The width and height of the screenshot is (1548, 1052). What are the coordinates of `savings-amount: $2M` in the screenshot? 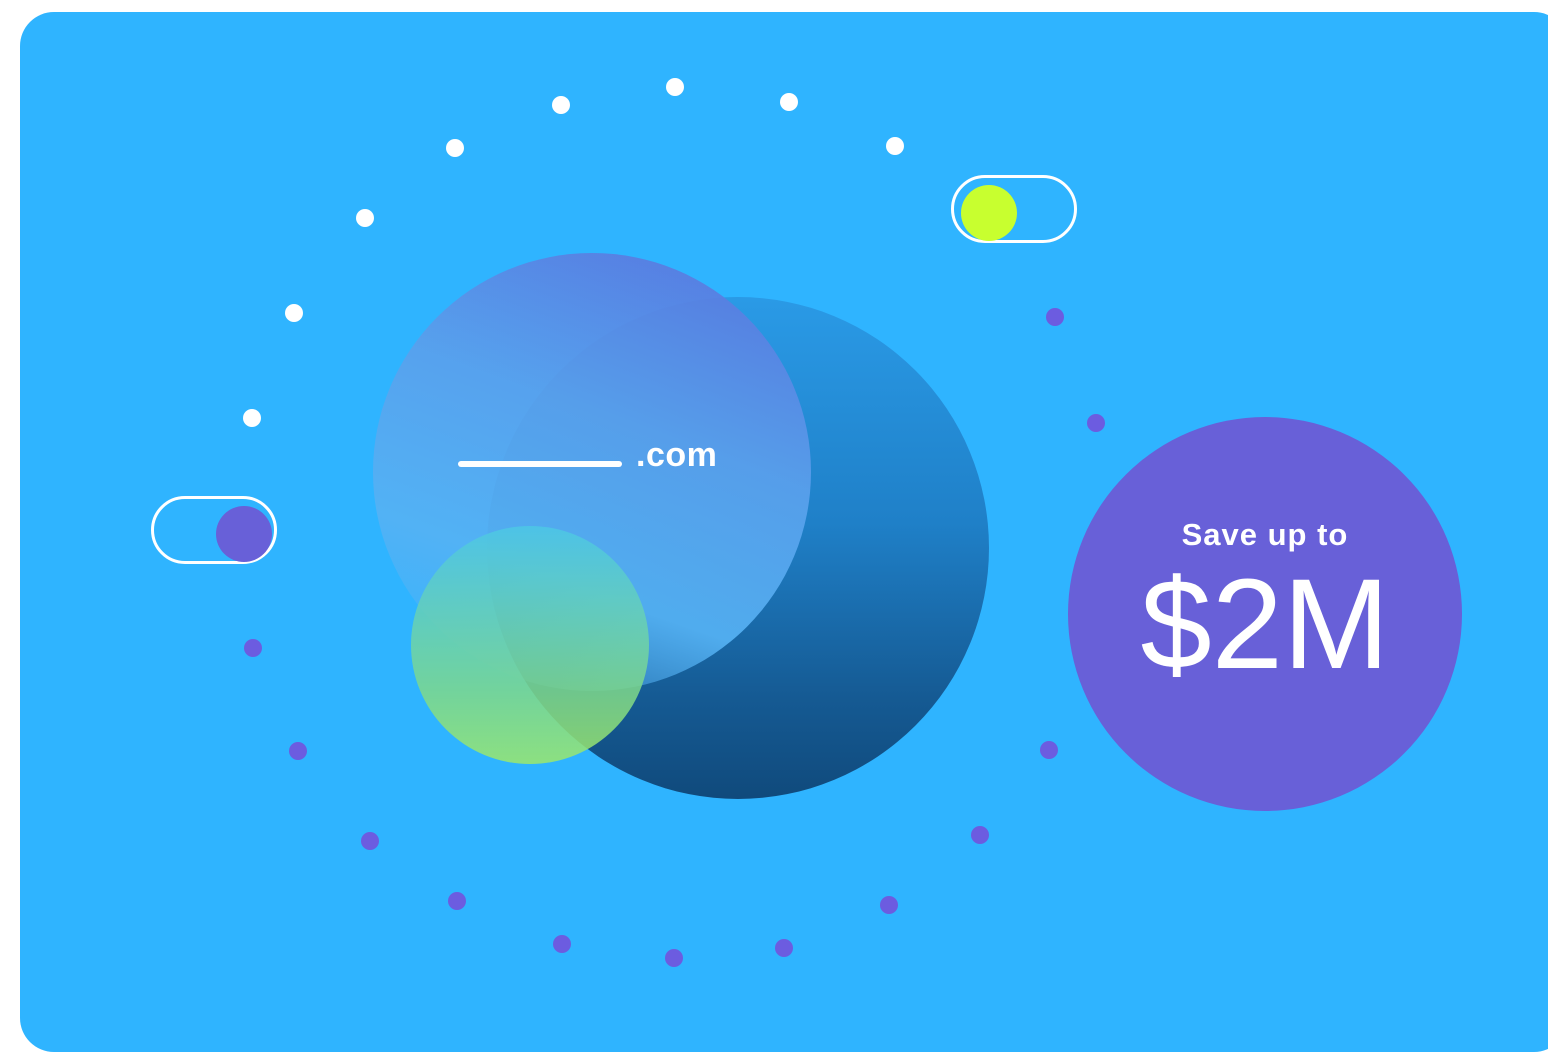 It's located at (1265, 624).